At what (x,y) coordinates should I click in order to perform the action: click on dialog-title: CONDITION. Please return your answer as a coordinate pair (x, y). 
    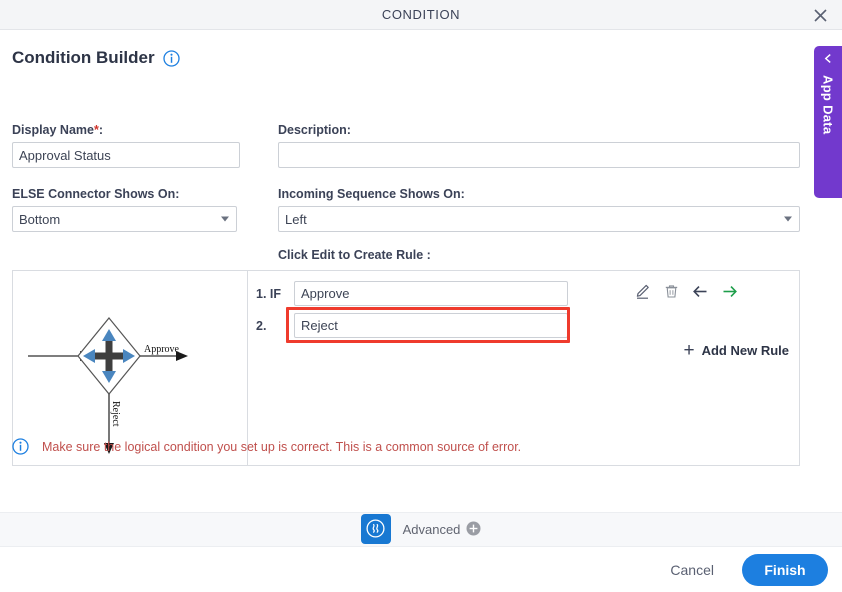
    Looking at the image, I should click on (421, 14).